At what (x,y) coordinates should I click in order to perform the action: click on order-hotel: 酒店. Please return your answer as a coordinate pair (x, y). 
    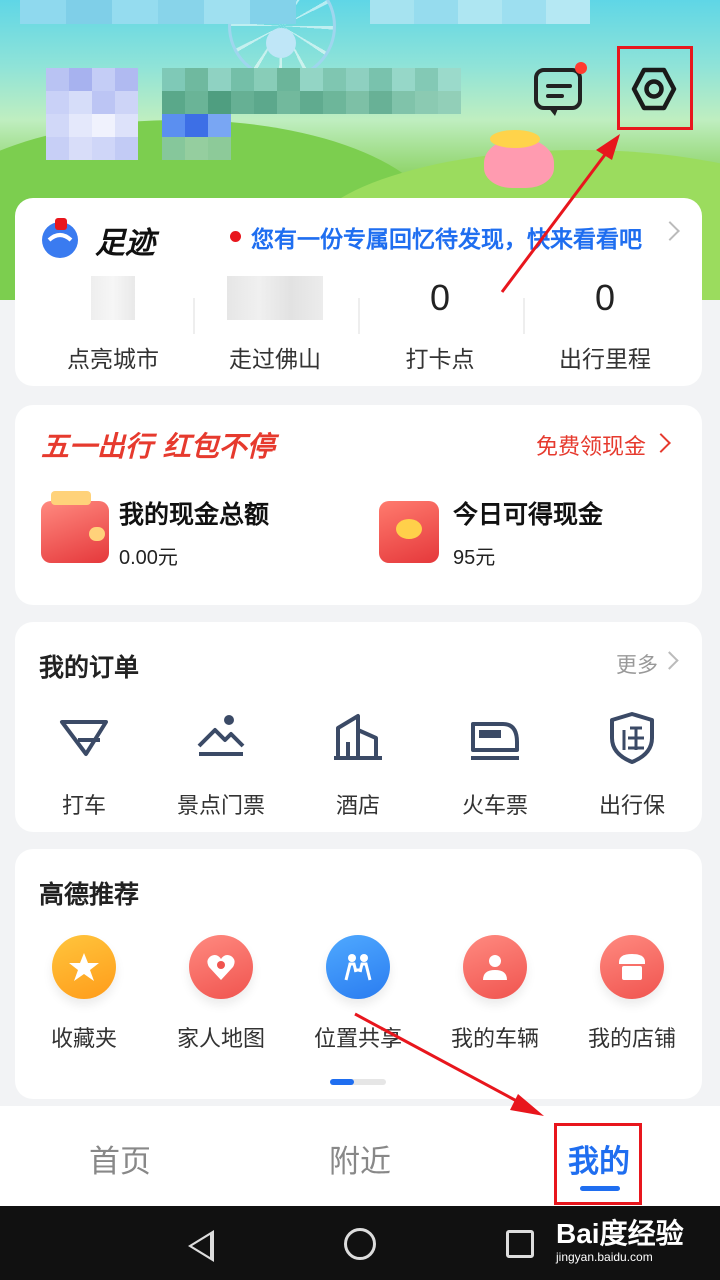
    Looking at the image, I should click on (358, 765).